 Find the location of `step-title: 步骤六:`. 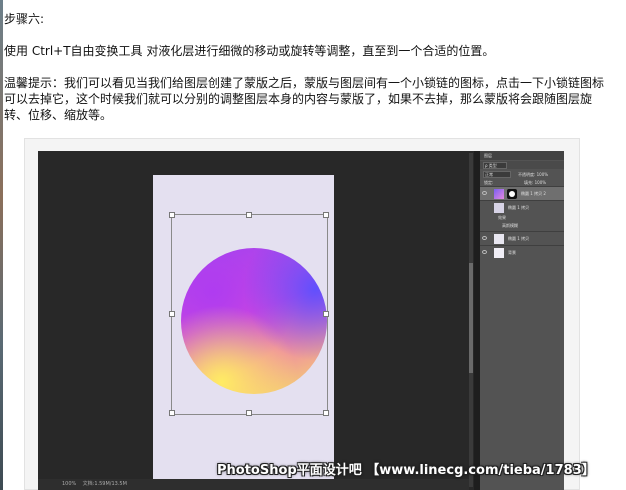

step-title: 步骤六: is located at coordinates (24, 19).